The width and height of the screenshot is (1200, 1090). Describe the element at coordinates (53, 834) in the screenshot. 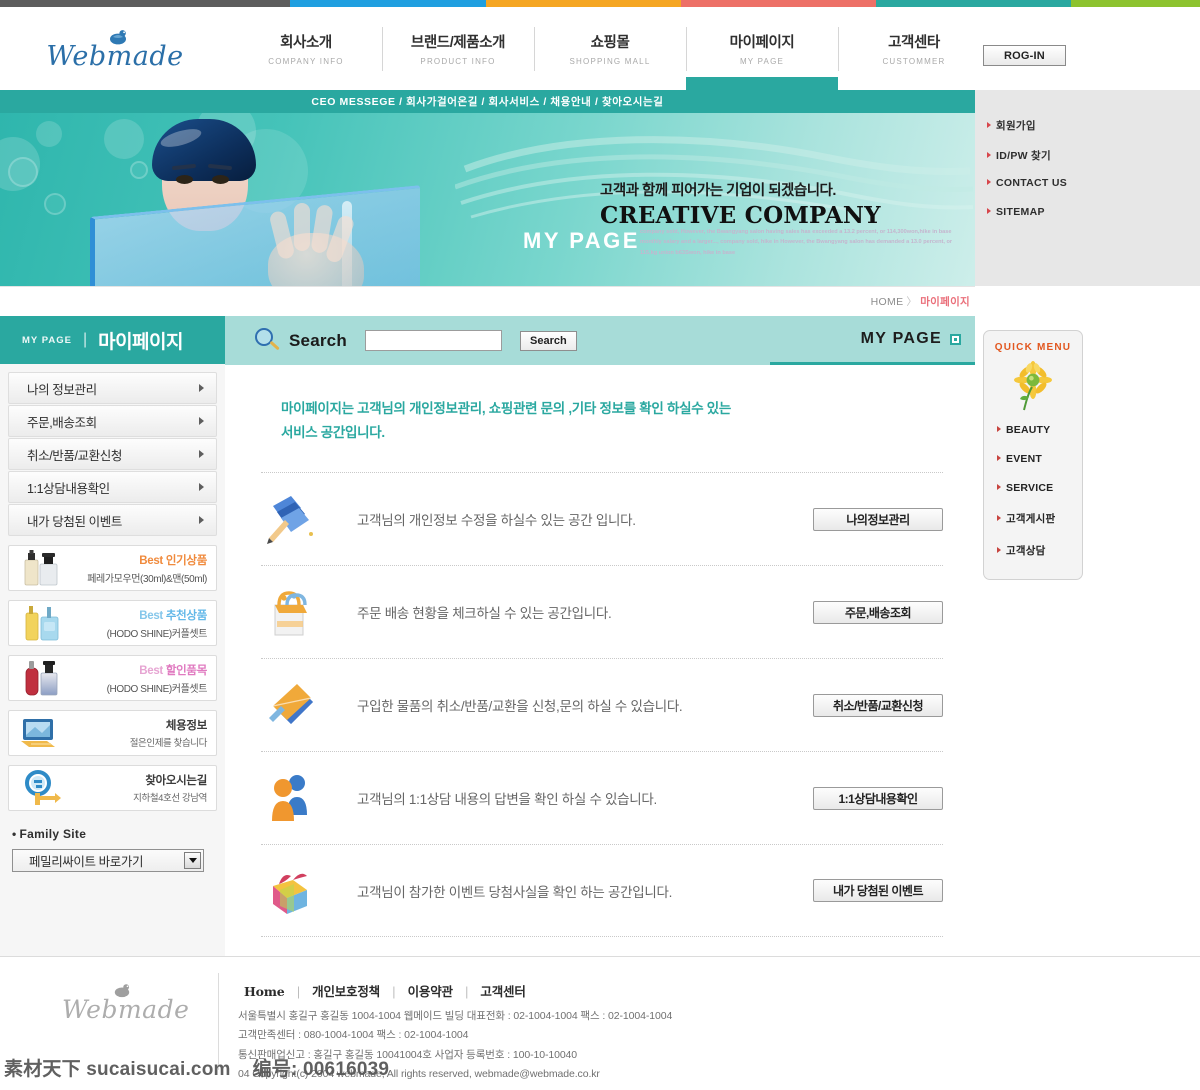

I see `family-site-label-text: Family Site` at that location.